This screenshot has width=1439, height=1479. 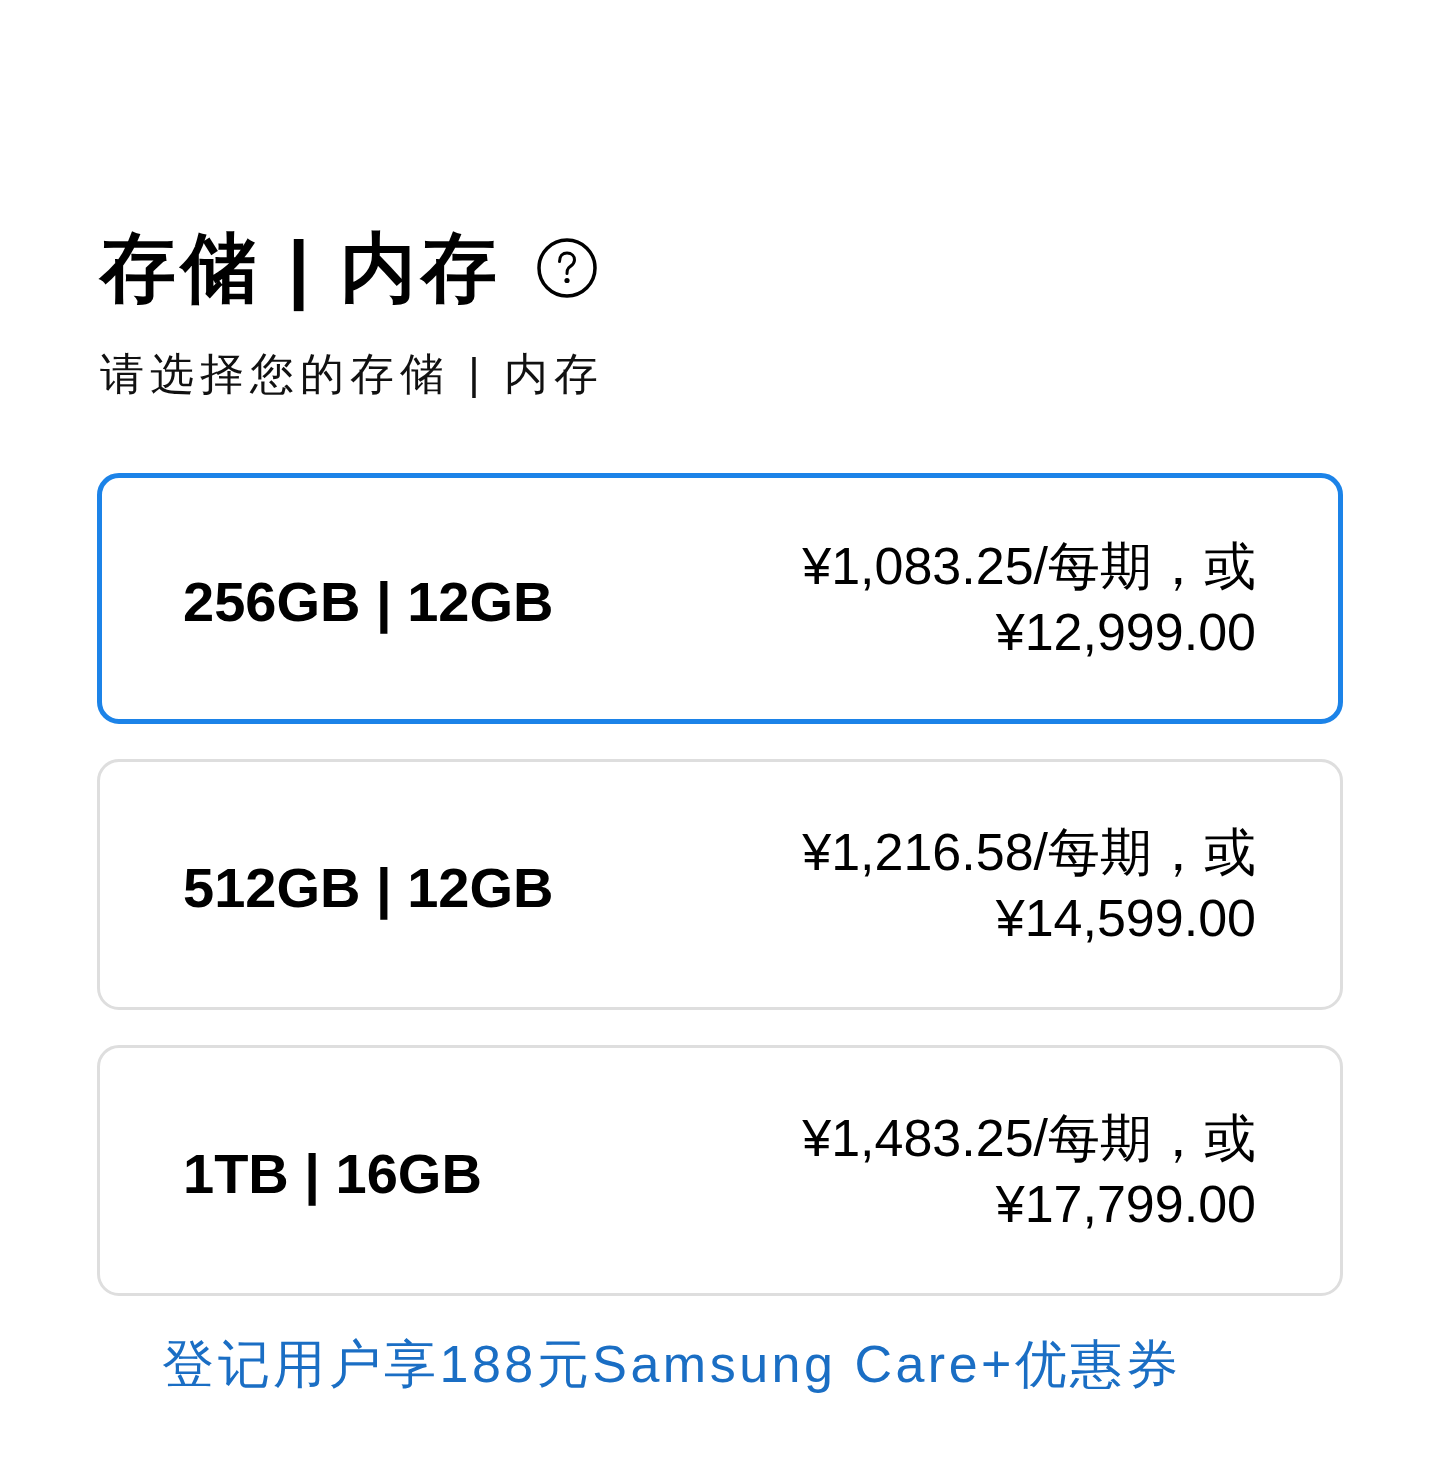 I want to click on promo-link: 登记用户享188元Samsung Care+优惠券, so click(x=672, y=1364).